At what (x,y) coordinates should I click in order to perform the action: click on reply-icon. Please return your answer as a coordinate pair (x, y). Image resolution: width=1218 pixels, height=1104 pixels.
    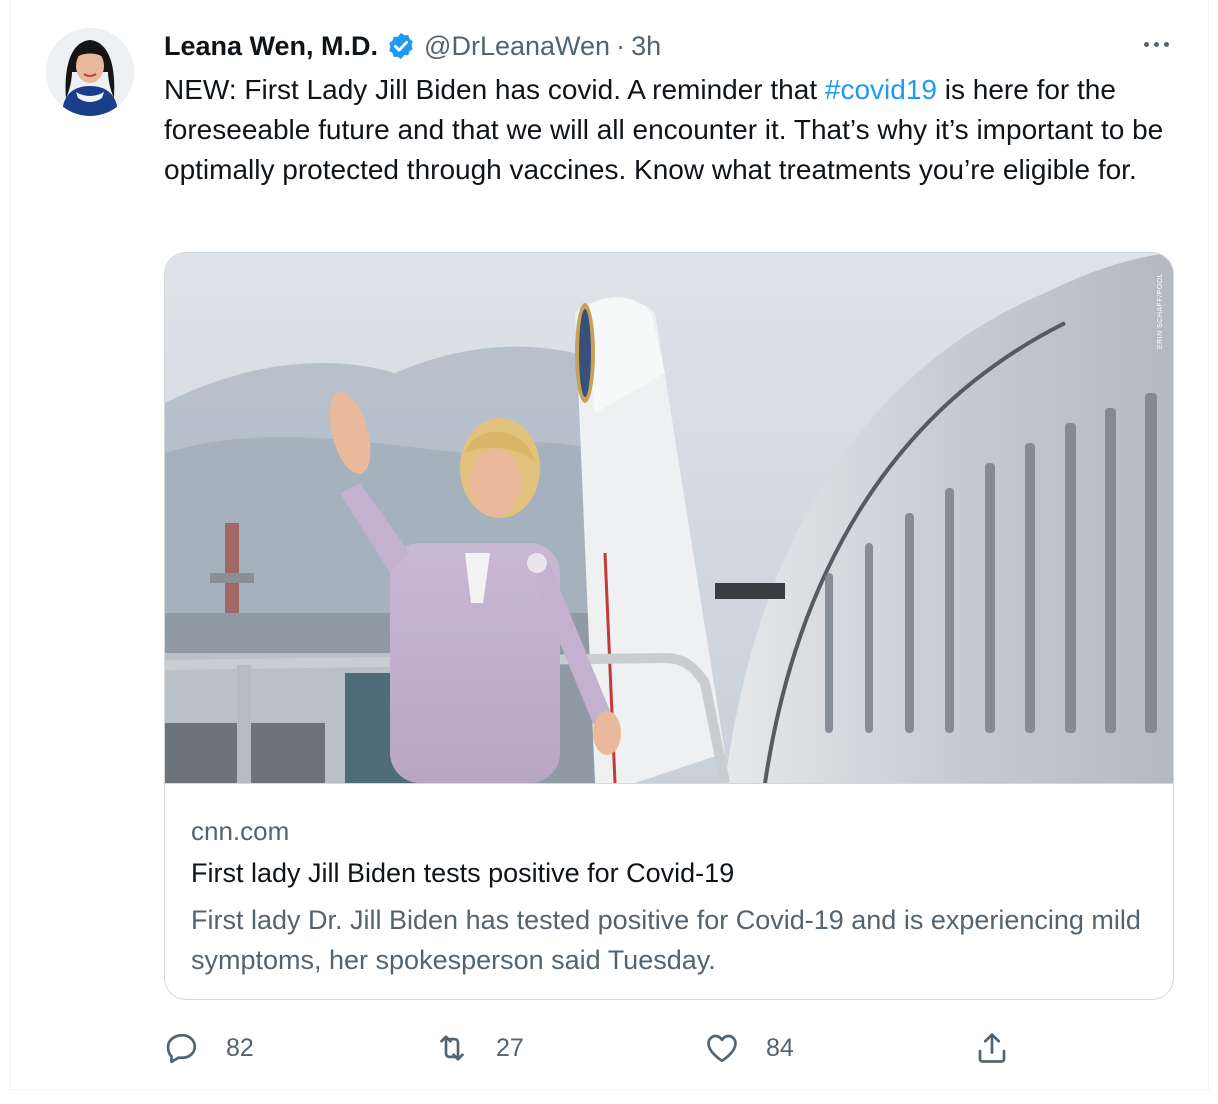
    Looking at the image, I should click on (181, 1048).